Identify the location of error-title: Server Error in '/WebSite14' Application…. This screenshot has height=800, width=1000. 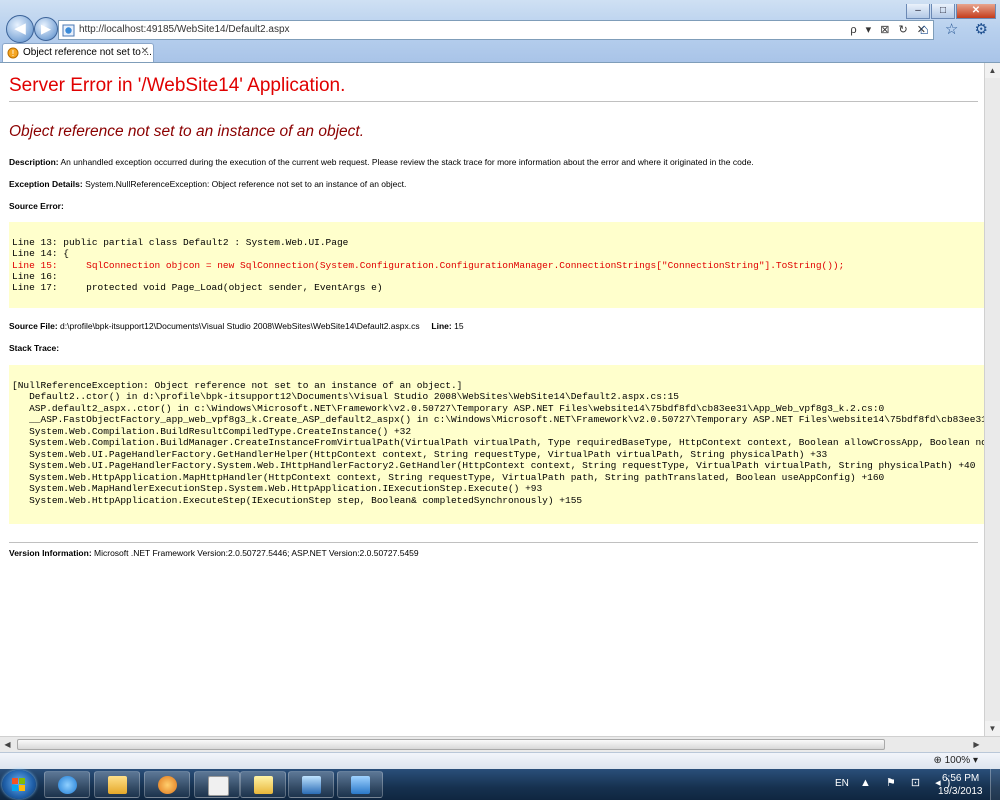
(177, 85).